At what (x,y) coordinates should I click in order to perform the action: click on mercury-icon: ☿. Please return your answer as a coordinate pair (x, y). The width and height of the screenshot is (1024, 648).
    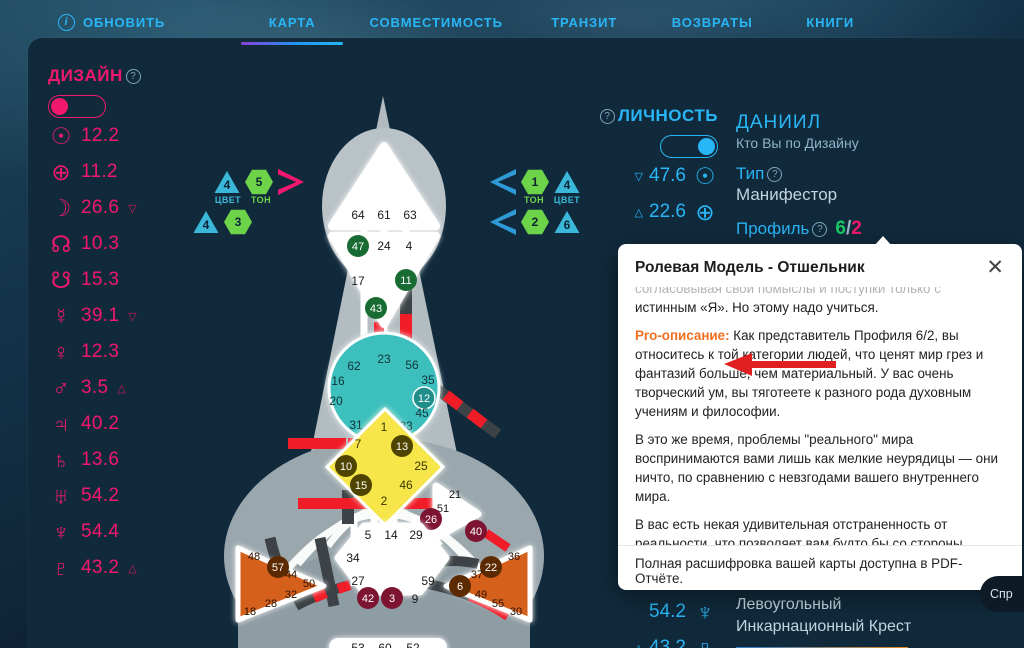
    Looking at the image, I should click on (61, 315).